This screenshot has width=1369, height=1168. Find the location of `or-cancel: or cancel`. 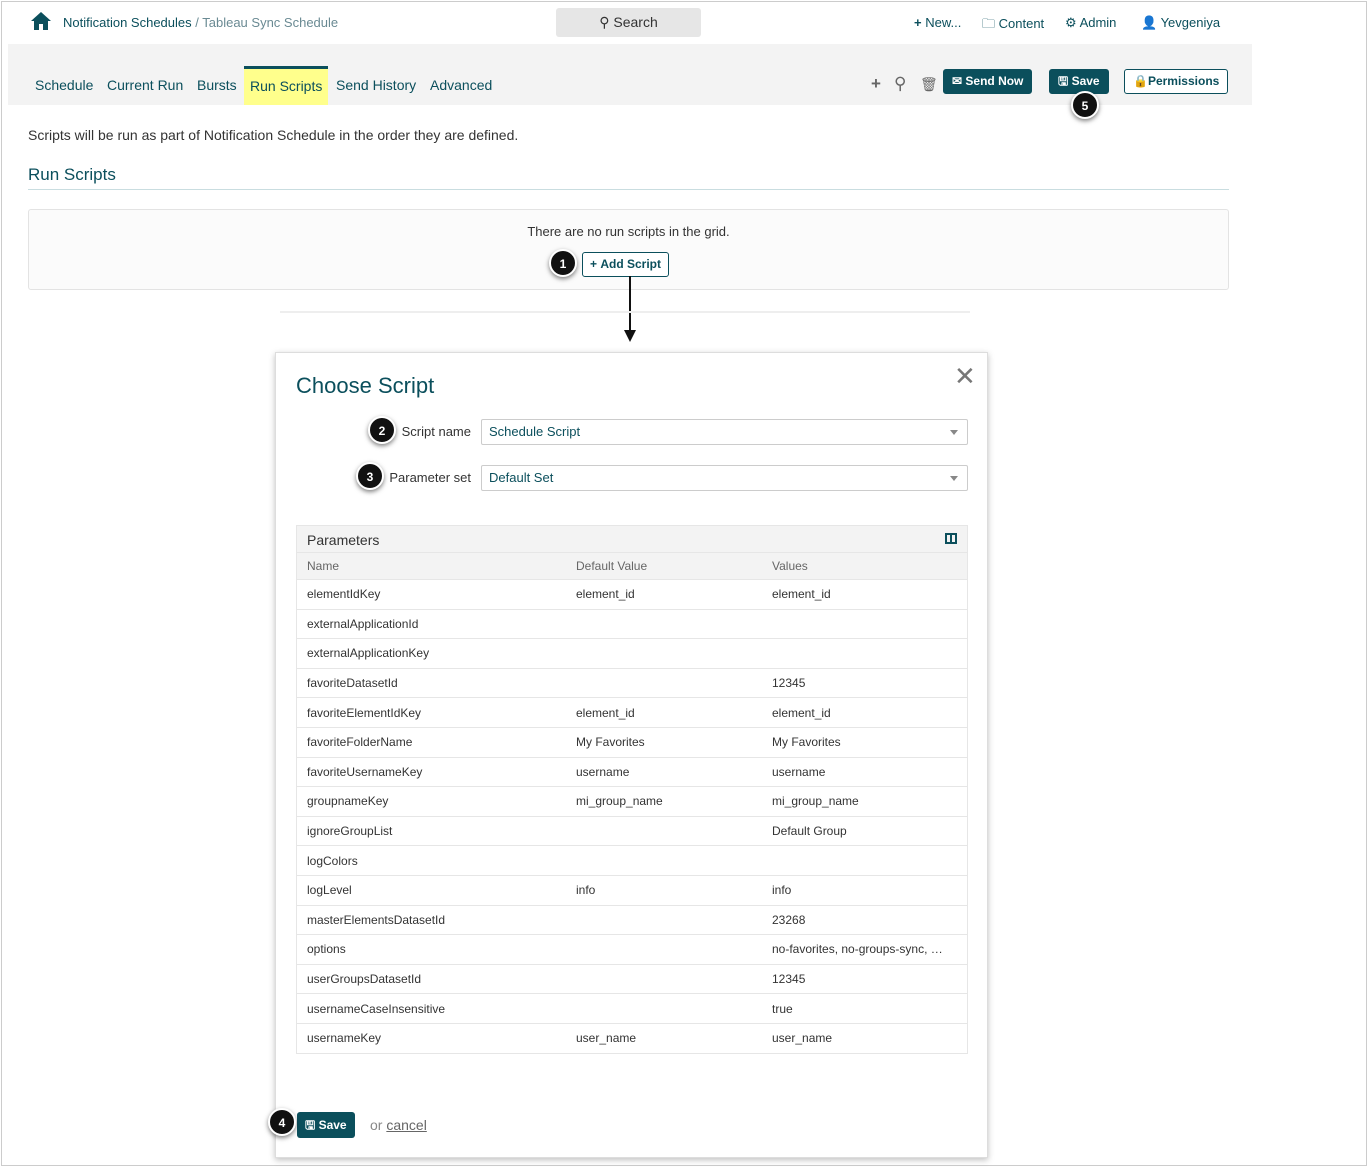

or-cancel: or cancel is located at coordinates (398, 1125).